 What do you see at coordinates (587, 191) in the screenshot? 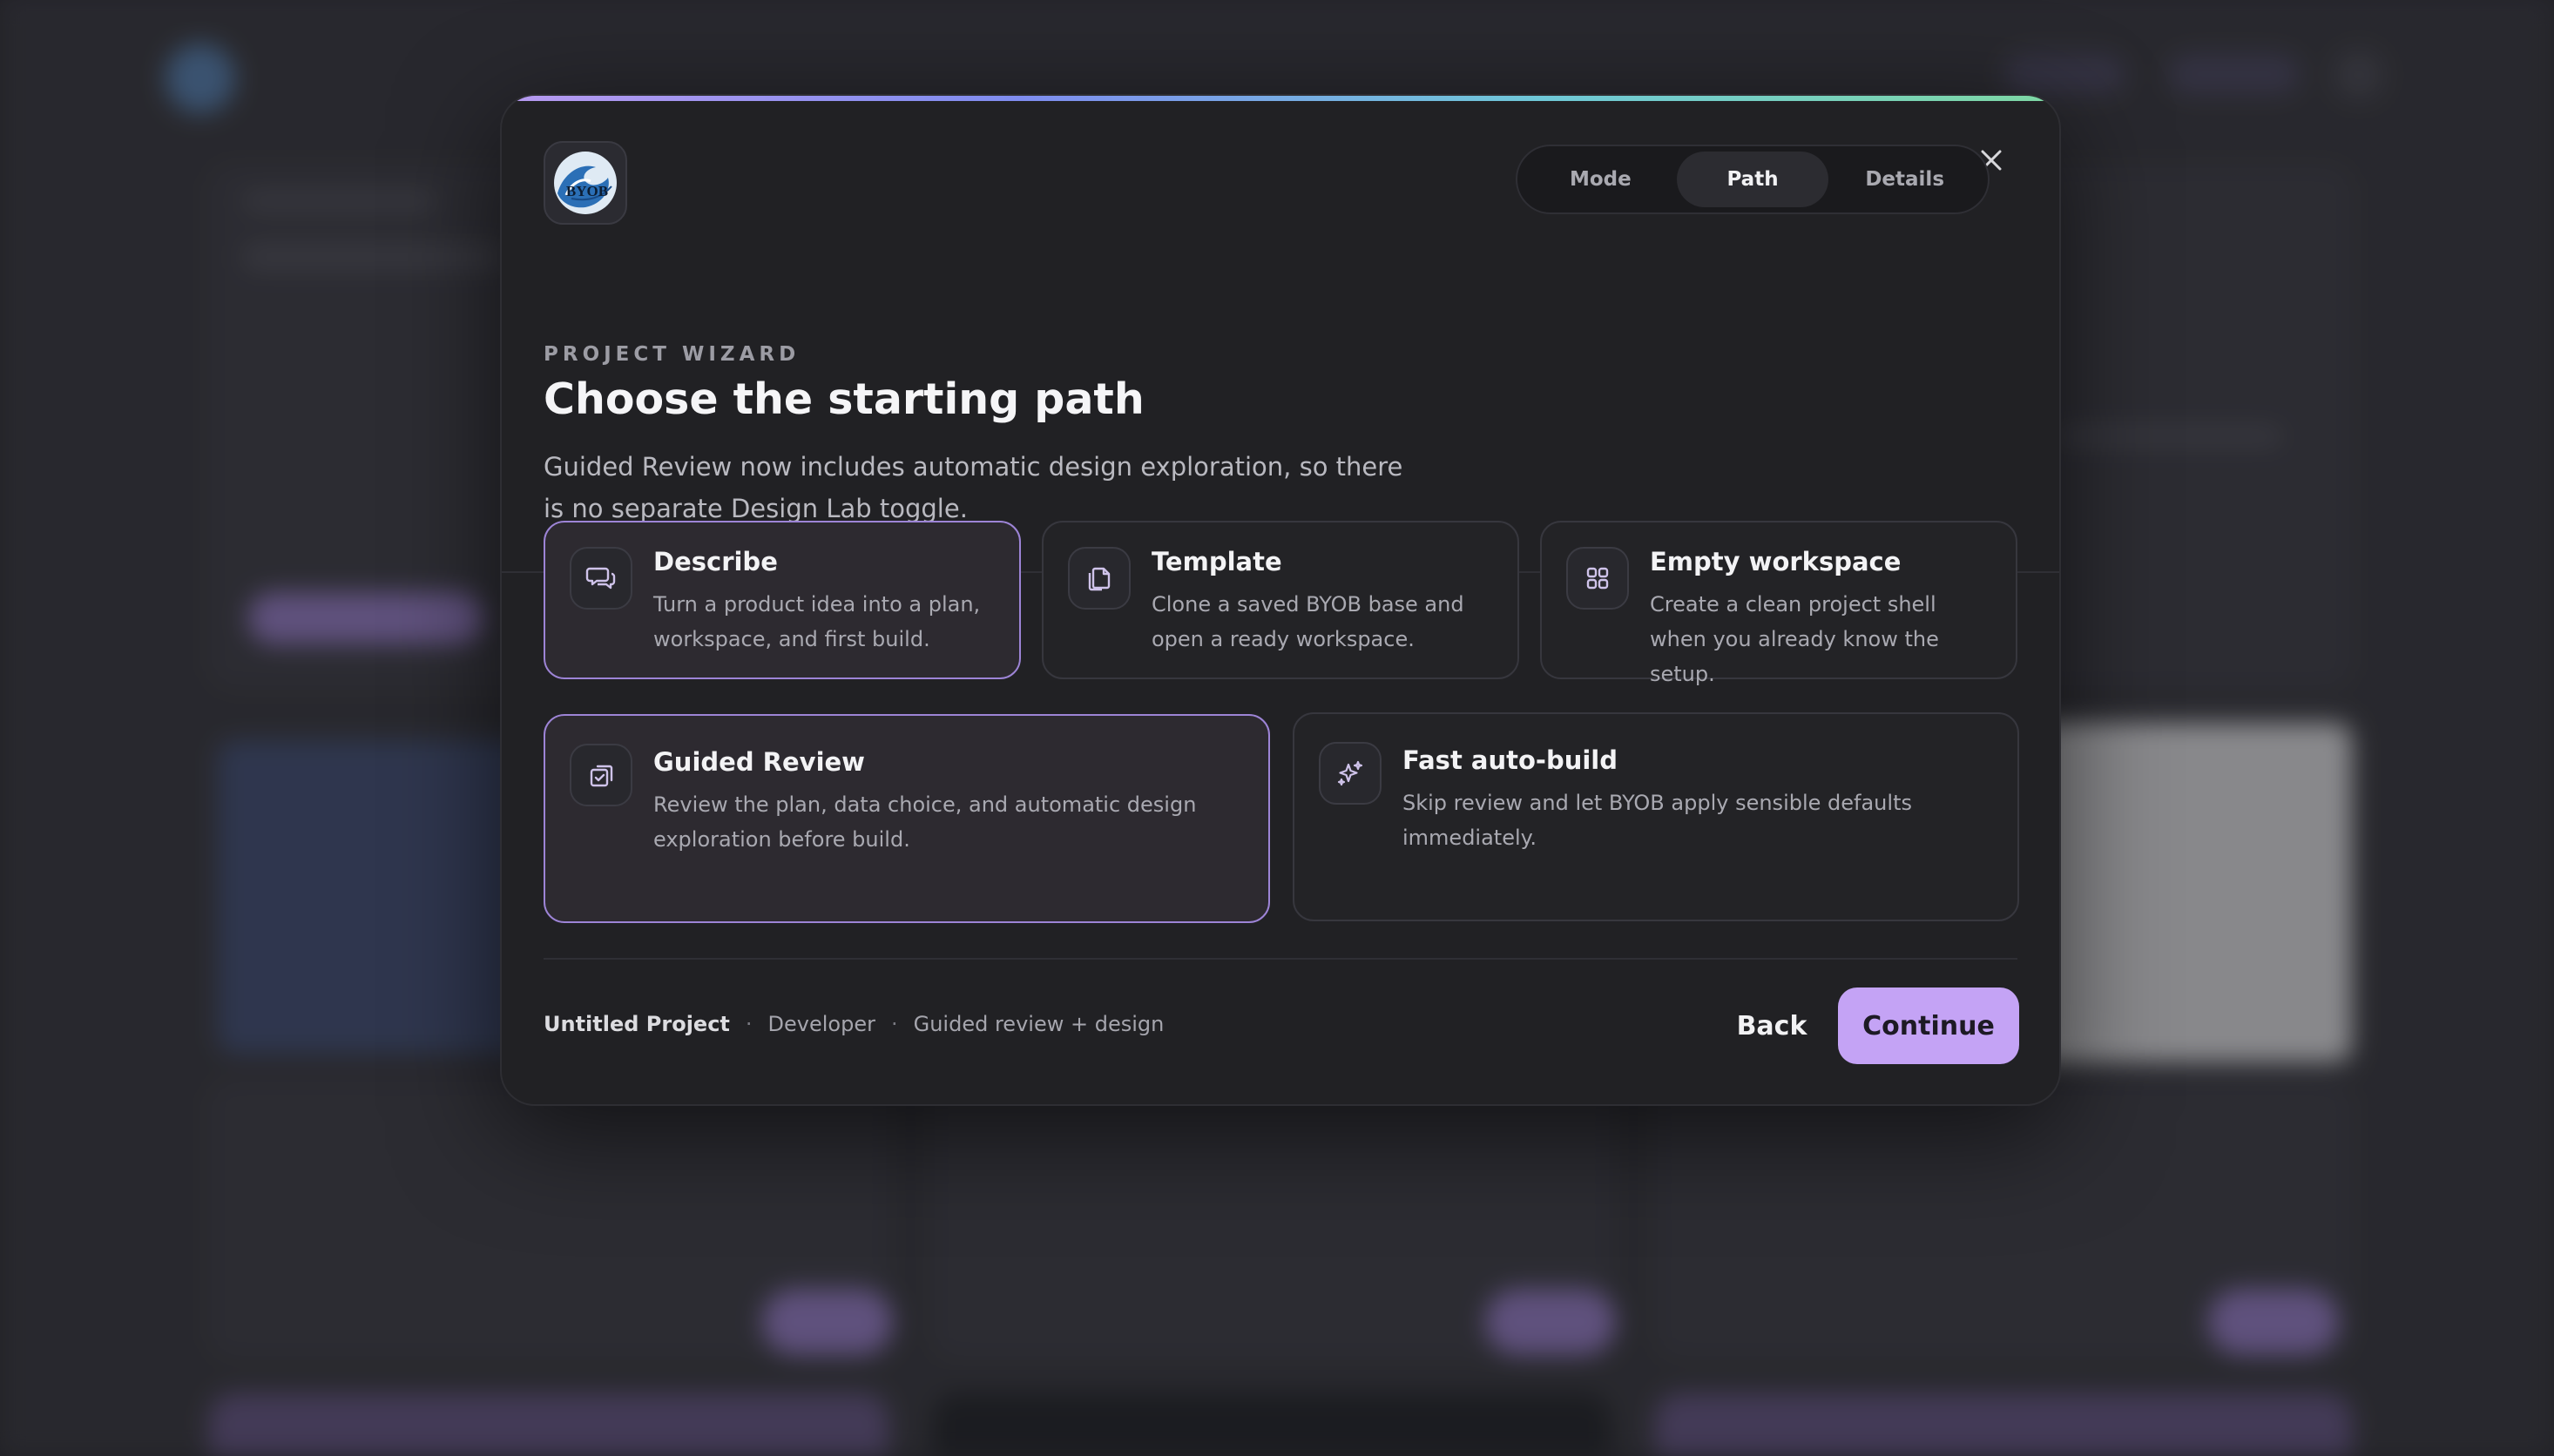
I see `logo-text: BYOB` at bounding box center [587, 191].